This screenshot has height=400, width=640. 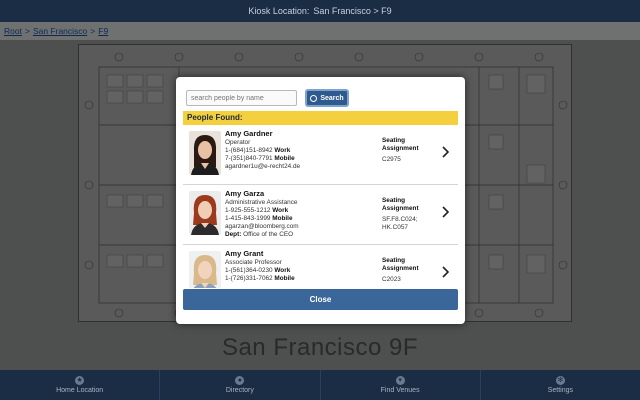 I want to click on seating-assignment: Seating Assignment C2023, so click(x=407, y=270).